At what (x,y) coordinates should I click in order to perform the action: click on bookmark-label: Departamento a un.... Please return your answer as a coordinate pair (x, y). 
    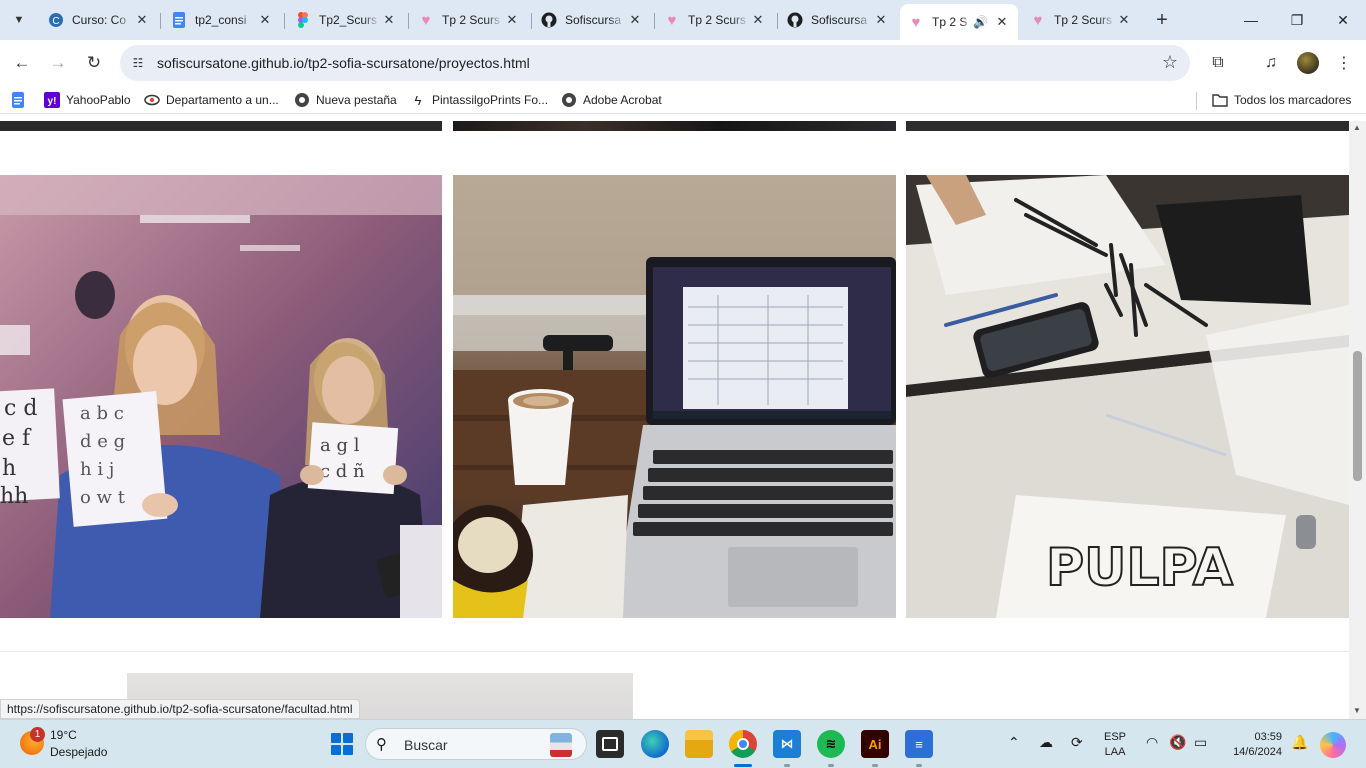
    Looking at the image, I should click on (222, 100).